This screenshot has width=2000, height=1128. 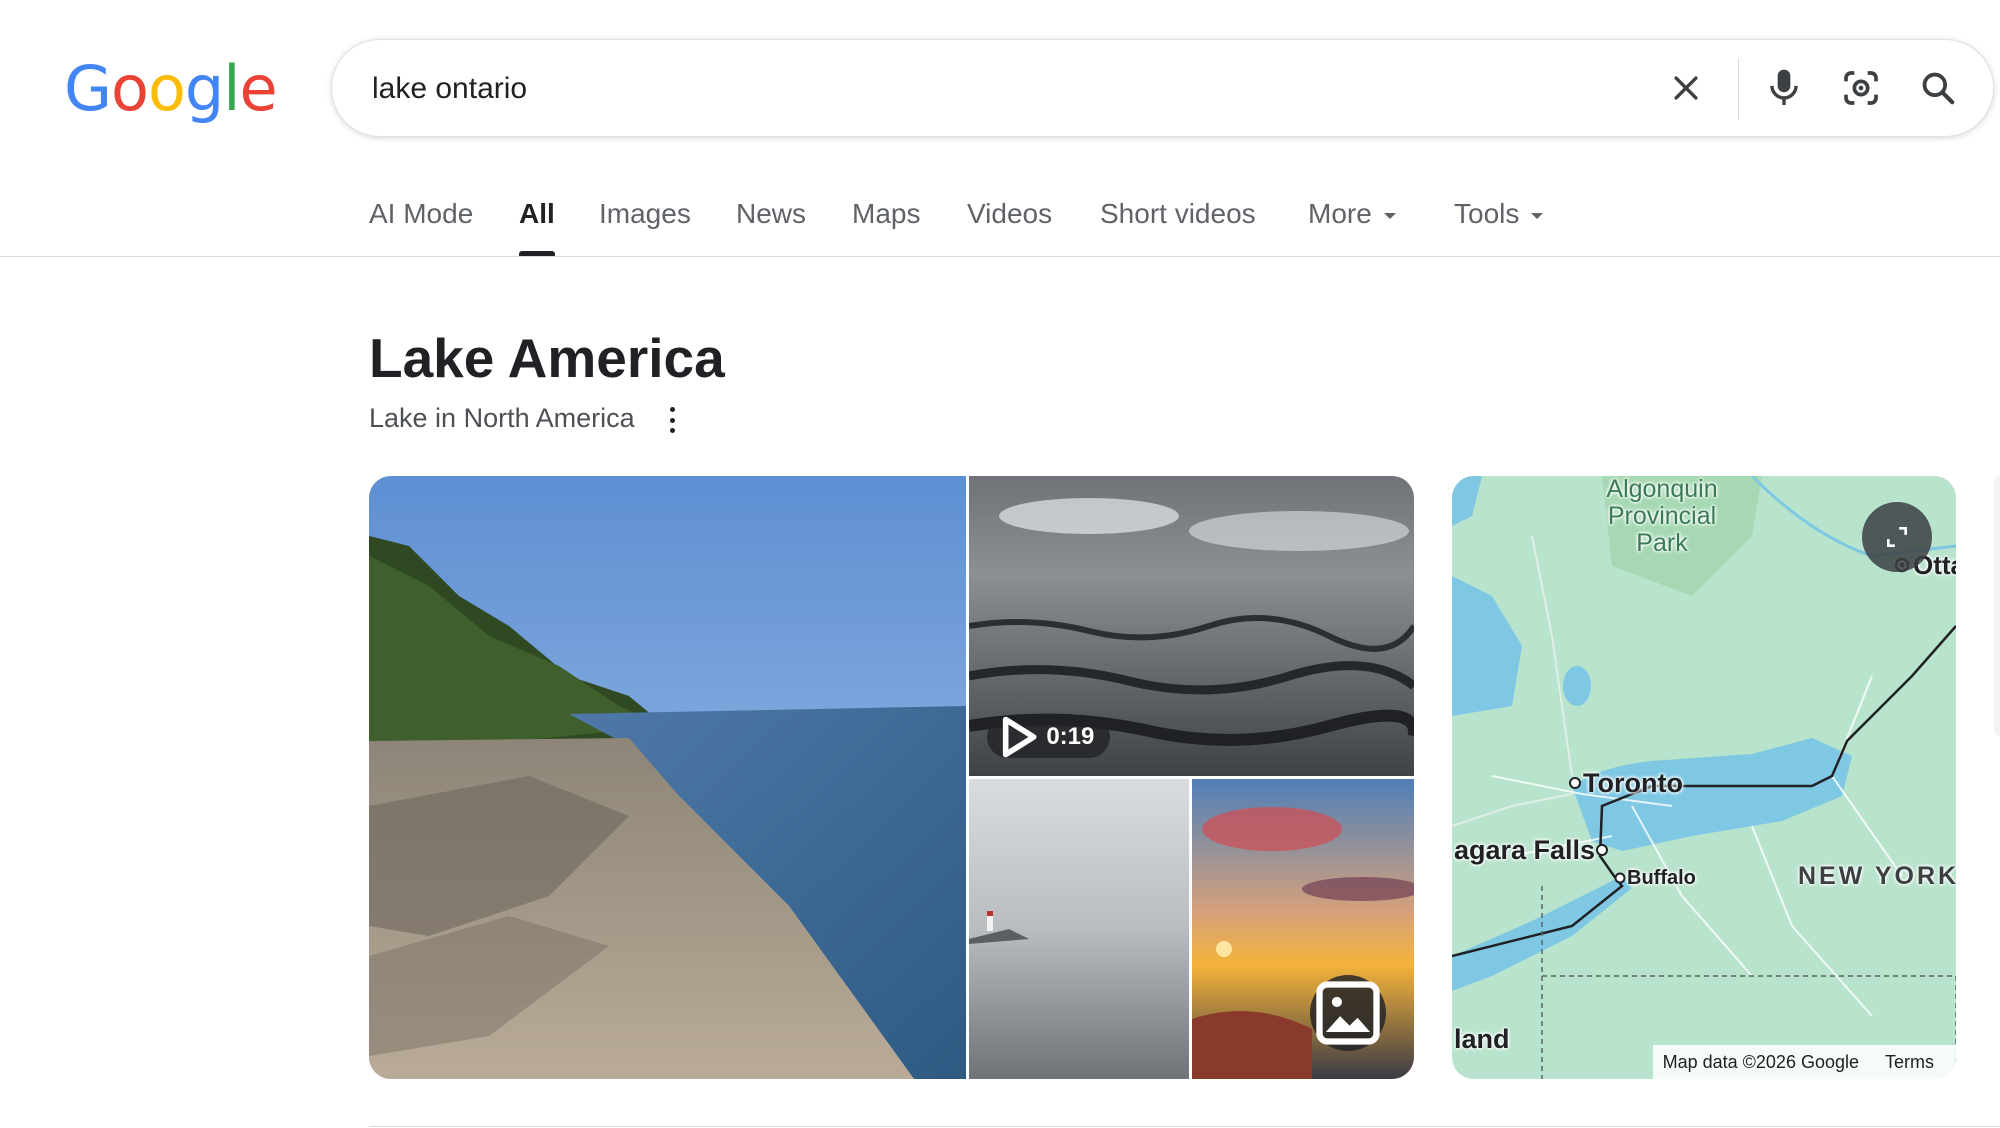 I want to click on image-icon, so click(x=1348, y=1013).